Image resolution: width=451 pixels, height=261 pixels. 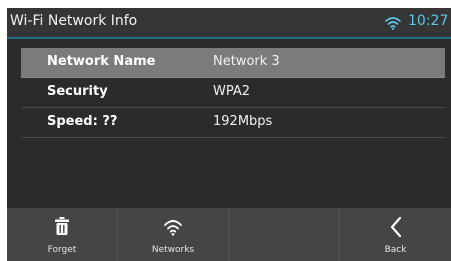 I want to click on network-name-value: Network 3, so click(x=246, y=61).